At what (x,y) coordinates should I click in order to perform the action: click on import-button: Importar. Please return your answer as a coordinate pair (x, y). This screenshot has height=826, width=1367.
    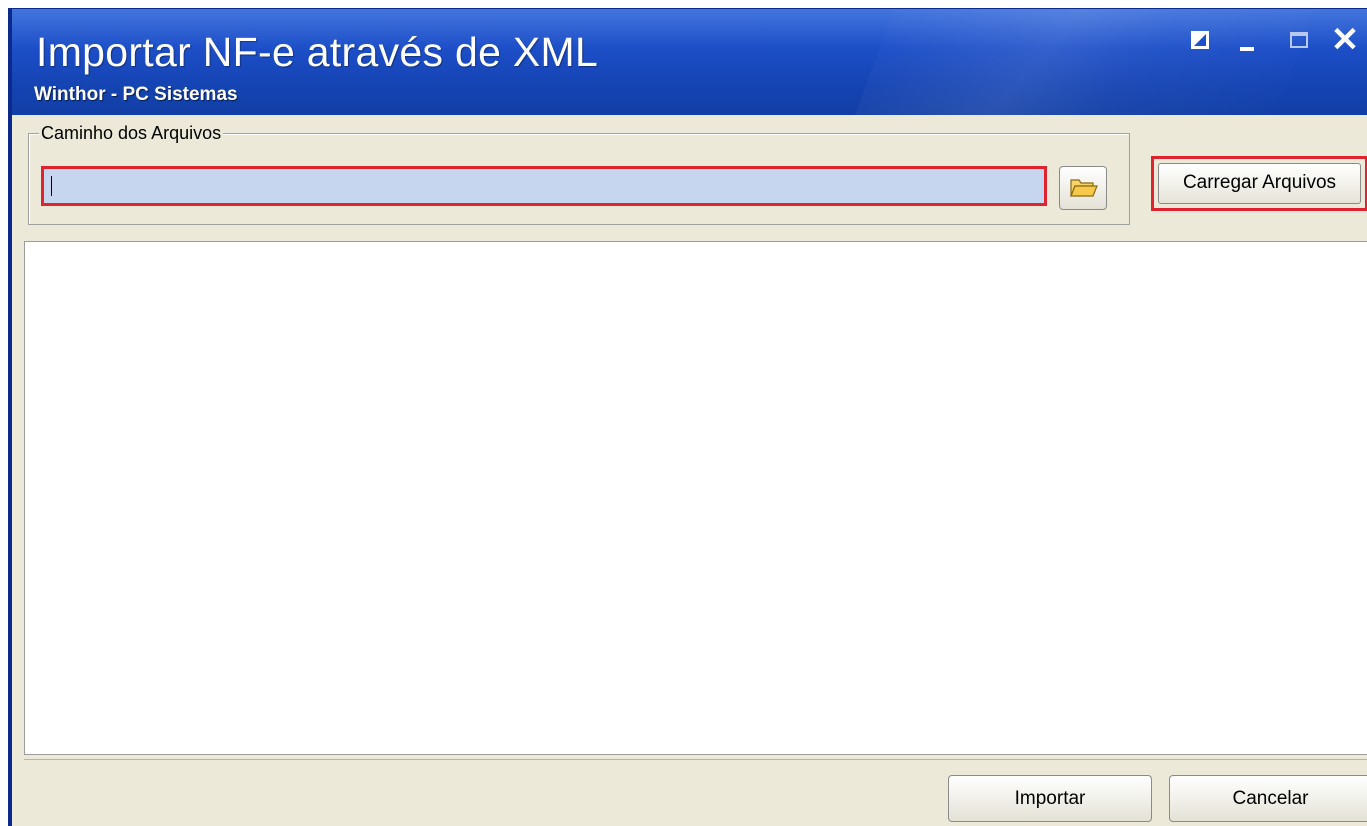
    Looking at the image, I should click on (1050, 798).